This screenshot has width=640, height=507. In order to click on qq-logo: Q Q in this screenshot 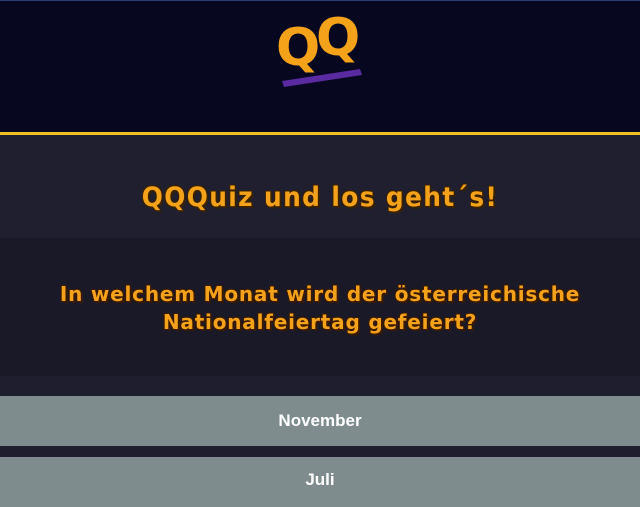, I will do `click(319, 48)`.